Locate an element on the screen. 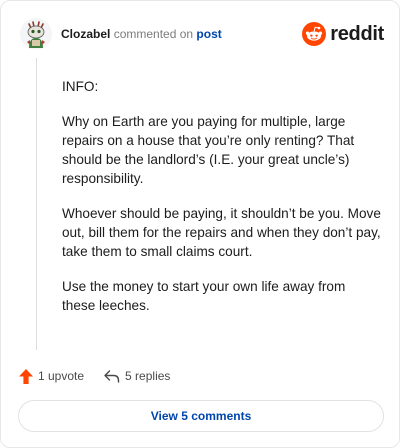 The image size is (400, 448). thread-line is located at coordinates (36, 204).